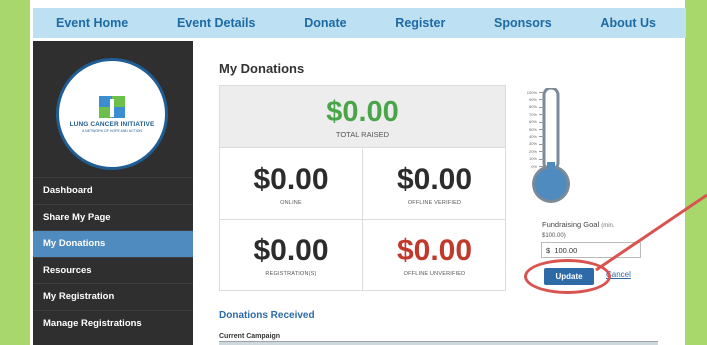 The height and width of the screenshot is (345, 707). What do you see at coordinates (267, 315) in the screenshot?
I see `donations-received-heading: Donations Received` at bounding box center [267, 315].